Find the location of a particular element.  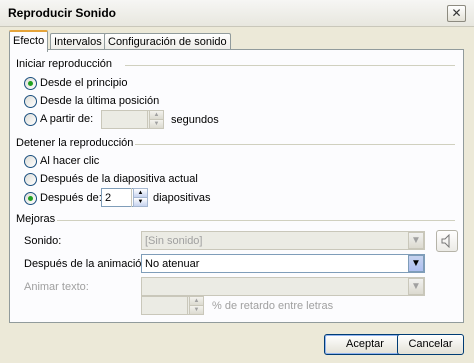

label-start-from: A partir de: is located at coordinates (66, 119).